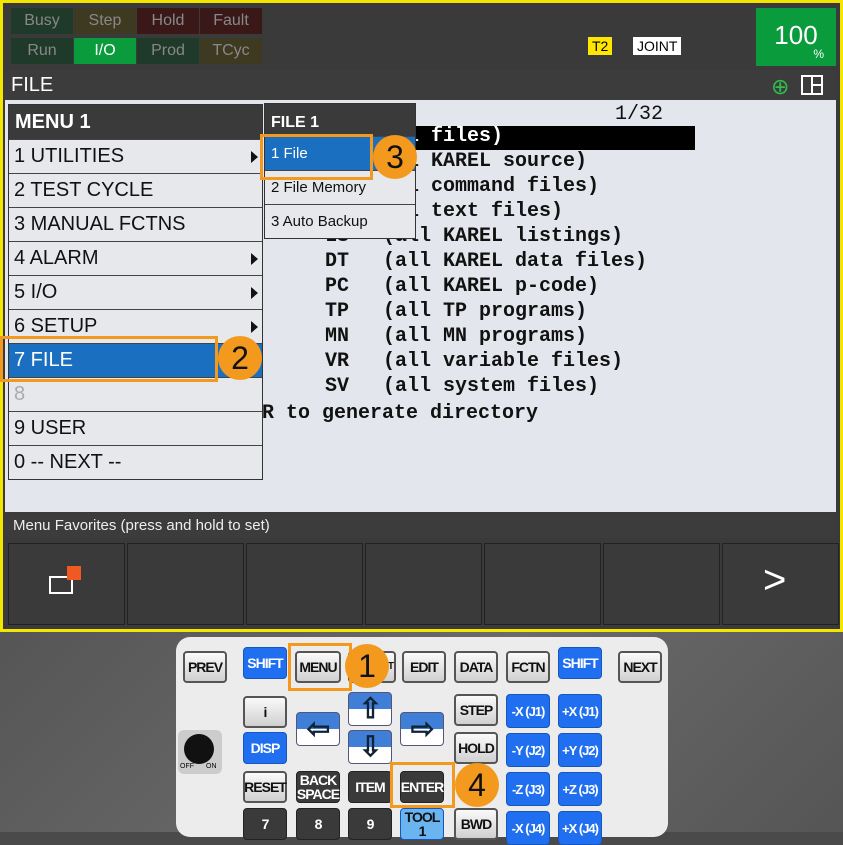  I want to click on hold-key: HOLD, so click(476, 748).